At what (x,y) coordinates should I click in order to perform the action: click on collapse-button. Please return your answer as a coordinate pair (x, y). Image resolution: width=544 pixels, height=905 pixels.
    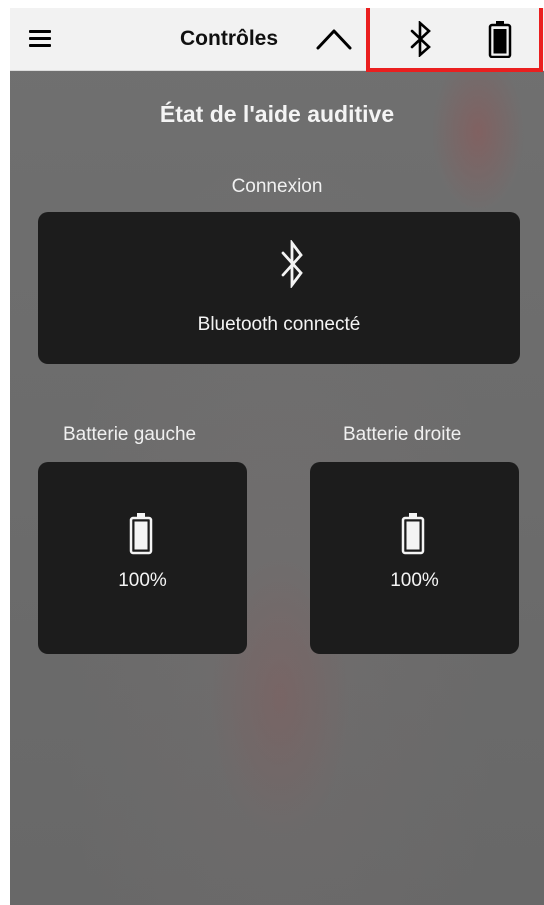
    Looking at the image, I should click on (334, 38).